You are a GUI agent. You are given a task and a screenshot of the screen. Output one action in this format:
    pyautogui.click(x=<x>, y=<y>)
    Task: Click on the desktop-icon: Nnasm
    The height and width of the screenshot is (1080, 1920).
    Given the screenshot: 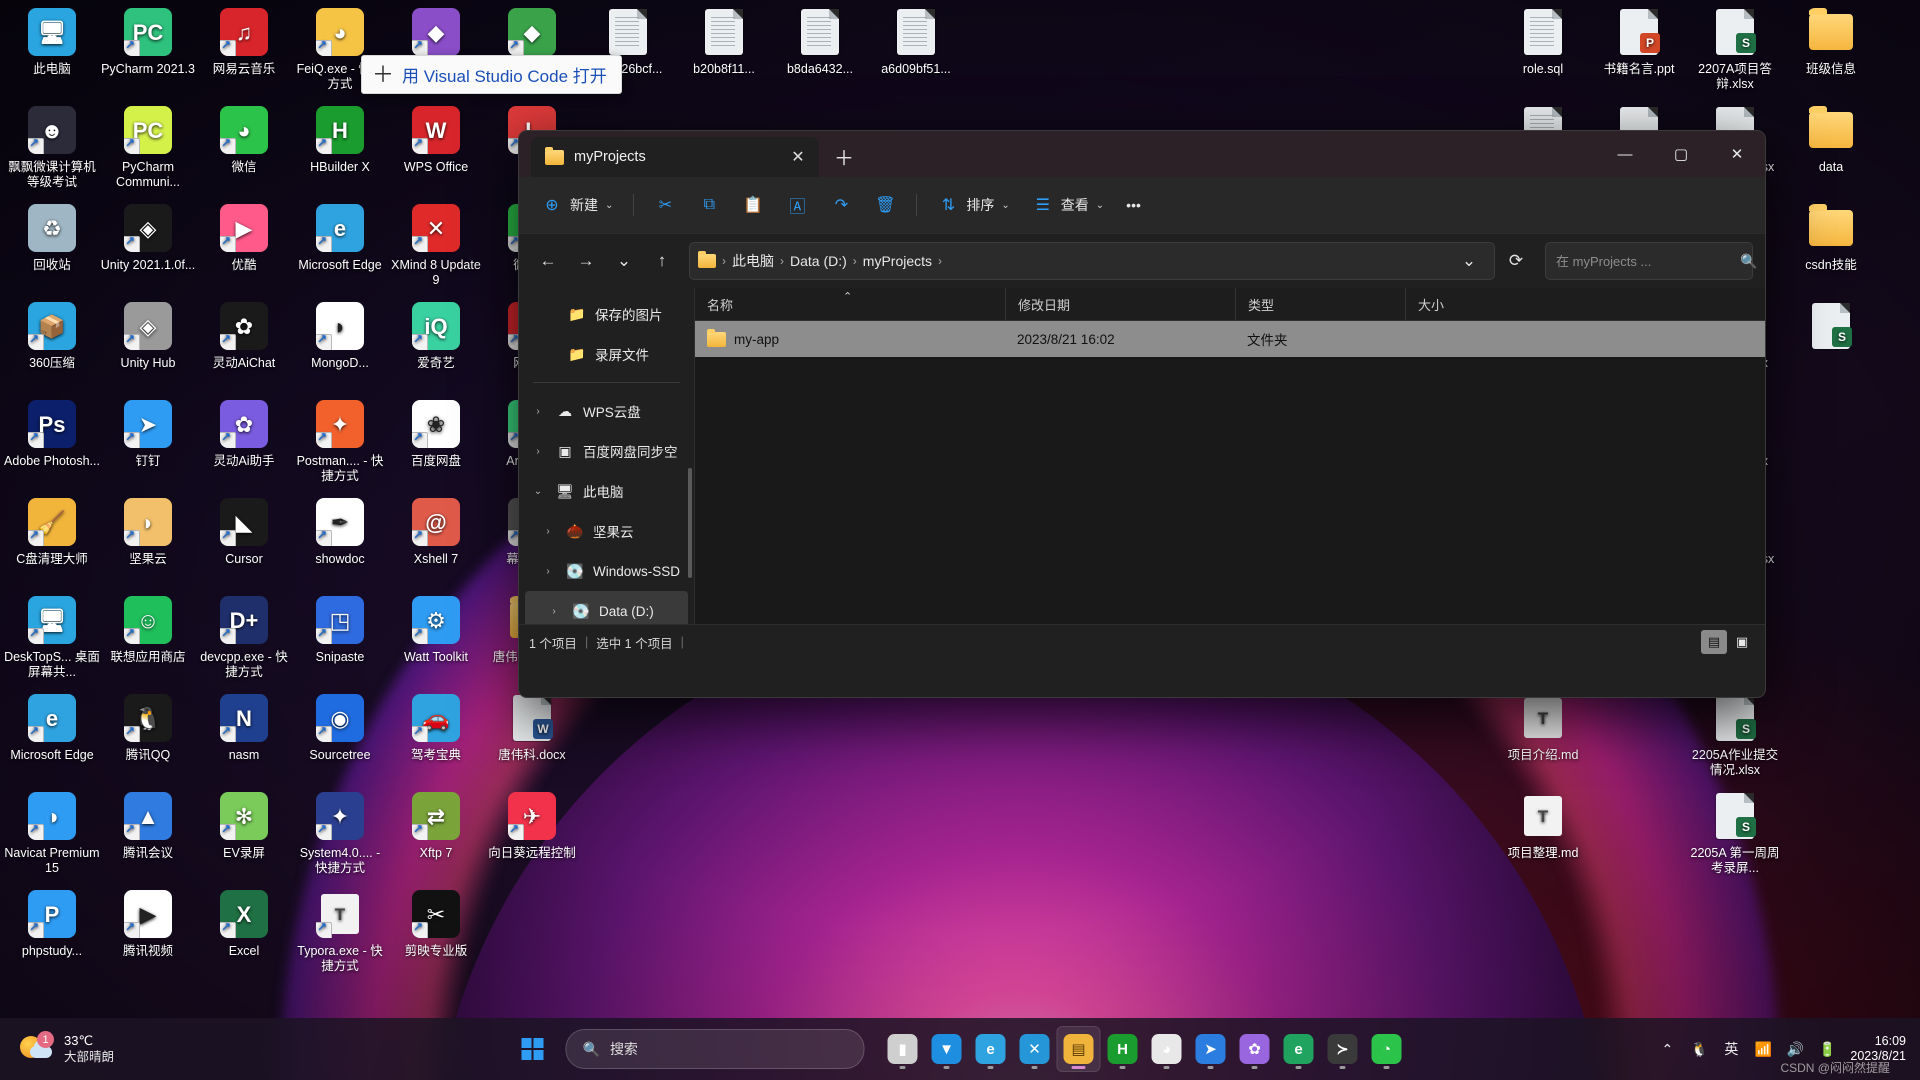 What is the action you would take?
    pyautogui.click(x=244, y=728)
    